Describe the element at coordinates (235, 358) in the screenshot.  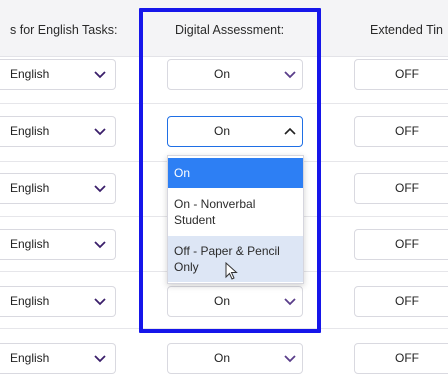
I see `digital-assessment-select: On` at that location.